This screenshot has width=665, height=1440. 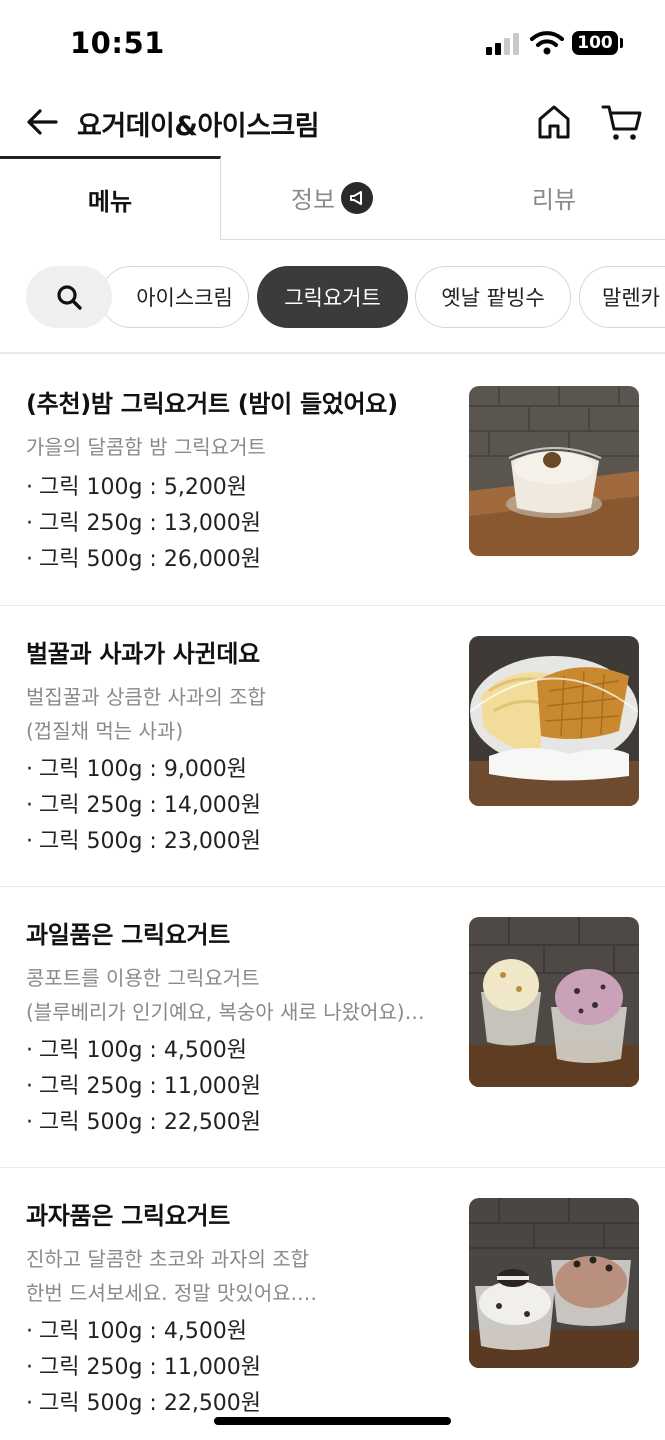 What do you see at coordinates (42, 122) in the screenshot?
I see `back-arrow-icon` at bounding box center [42, 122].